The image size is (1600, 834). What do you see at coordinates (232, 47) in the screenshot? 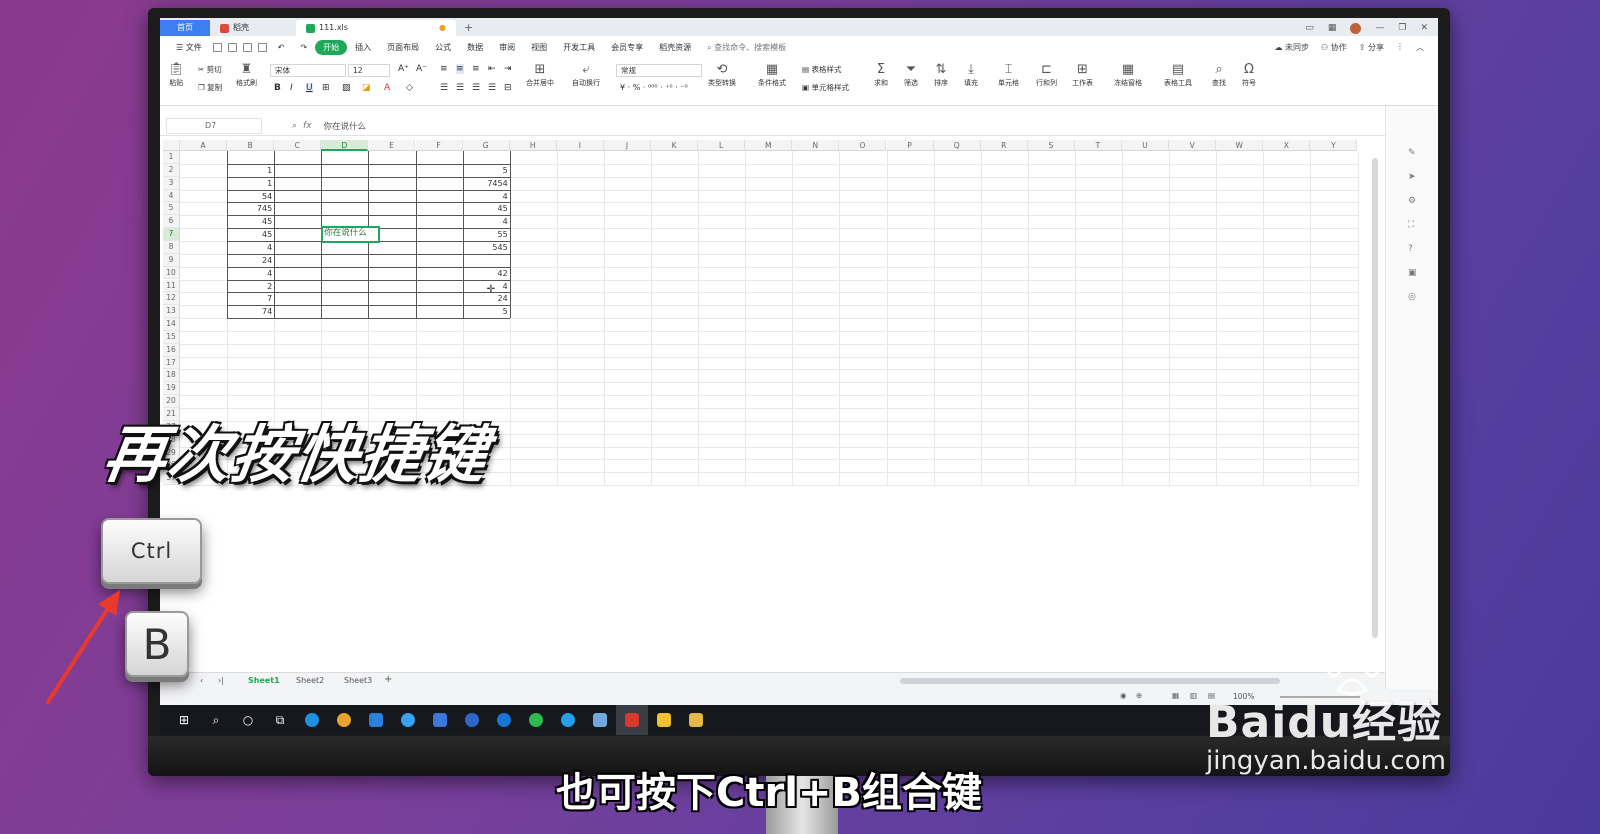
I see `export-icon` at bounding box center [232, 47].